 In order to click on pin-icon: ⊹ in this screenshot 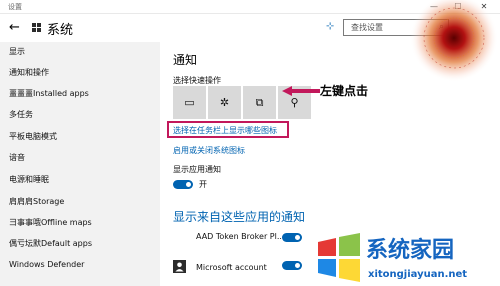, I will do `click(330, 26)`.